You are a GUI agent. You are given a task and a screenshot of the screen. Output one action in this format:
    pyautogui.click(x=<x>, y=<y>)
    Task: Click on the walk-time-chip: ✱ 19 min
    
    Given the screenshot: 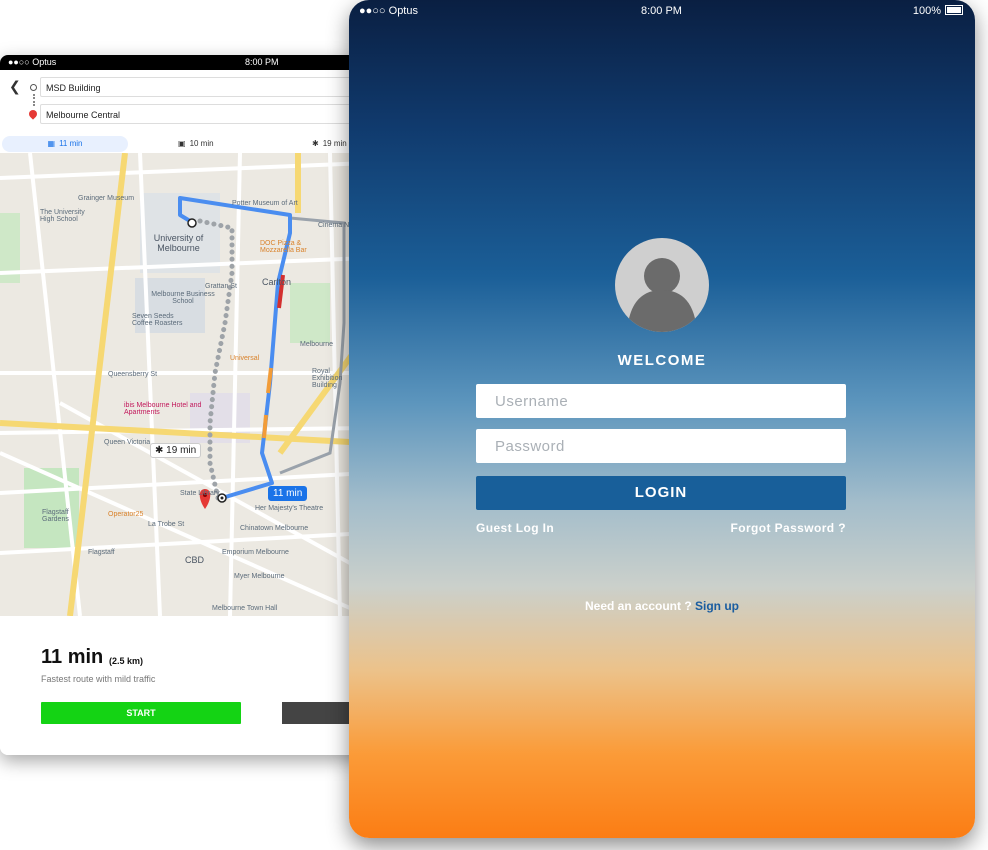 What is the action you would take?
    pyautogui.click(x=176, y=450)
    